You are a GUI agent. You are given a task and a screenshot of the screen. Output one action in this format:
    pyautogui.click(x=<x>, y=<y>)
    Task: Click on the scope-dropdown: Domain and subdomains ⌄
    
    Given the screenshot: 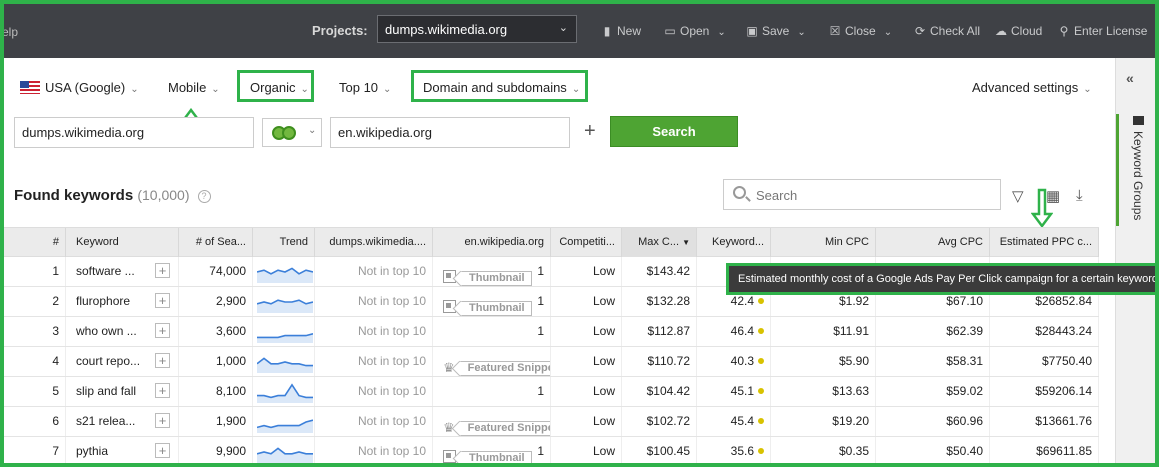 What is the action you would take?
    pyautogui.click(x=501, y=87)
    